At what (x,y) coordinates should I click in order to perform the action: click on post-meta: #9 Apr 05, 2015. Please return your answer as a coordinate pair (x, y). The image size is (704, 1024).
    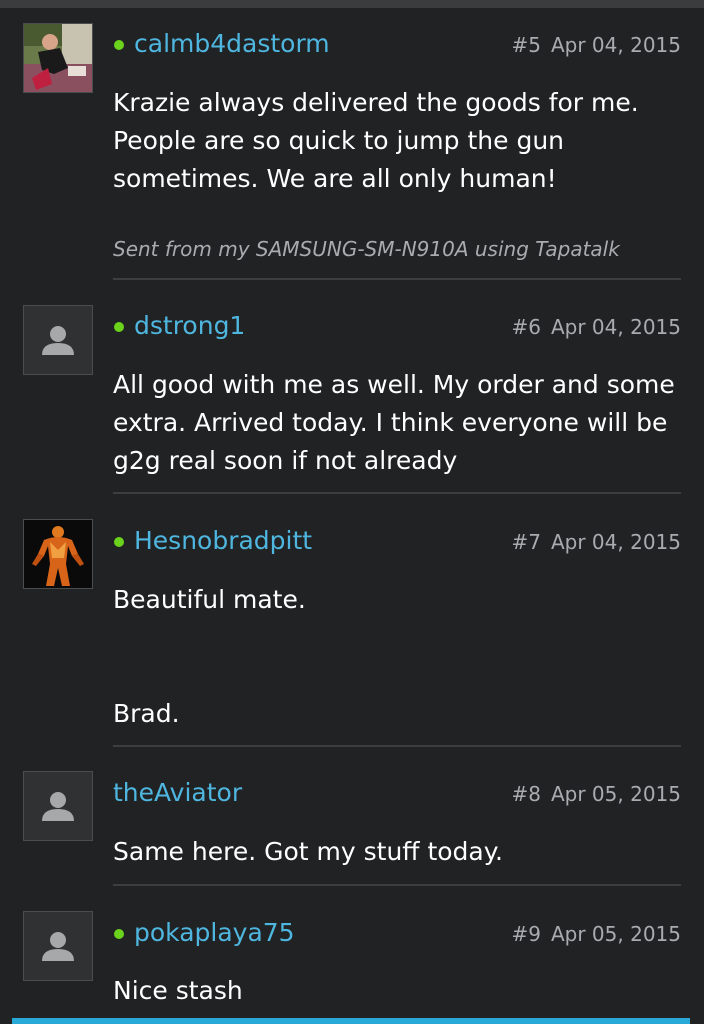
    Looking at the image, I should click on (596, 934).